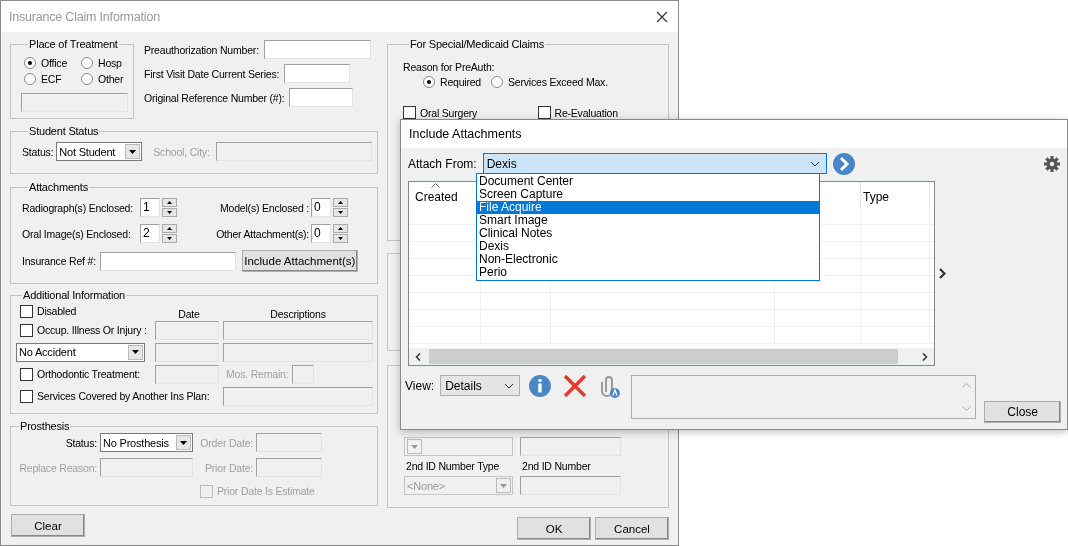  What do you see at coordinates (654, 163) in the screenshot?
I see `dropdown: Dexis` at bounding box center [654, 163].